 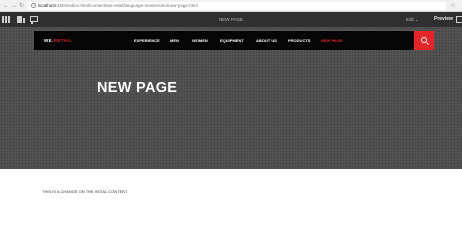 What do you see at coordinates (63, 40) in the screenshot?
I see `logo-suffix: RETAIL` at bounding box center [63, 40].